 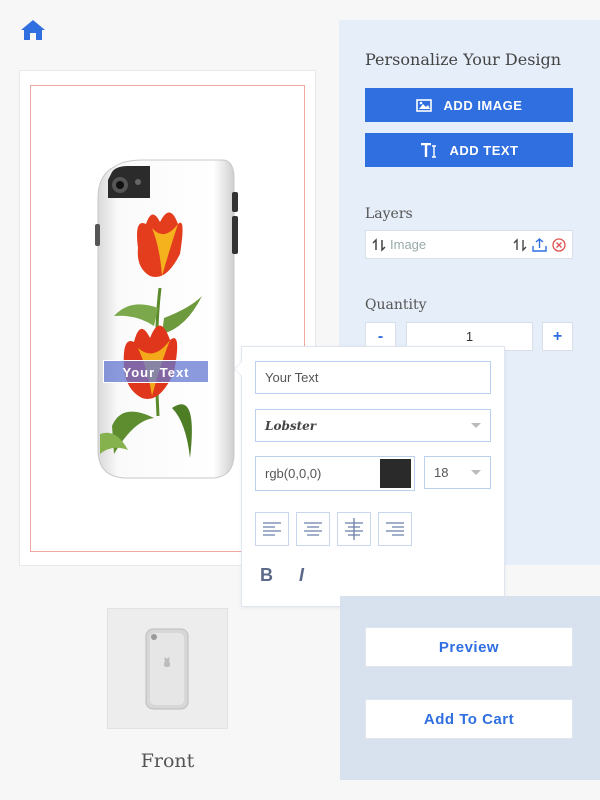 I want to click on align-center-button, so click(x=313, y=529).